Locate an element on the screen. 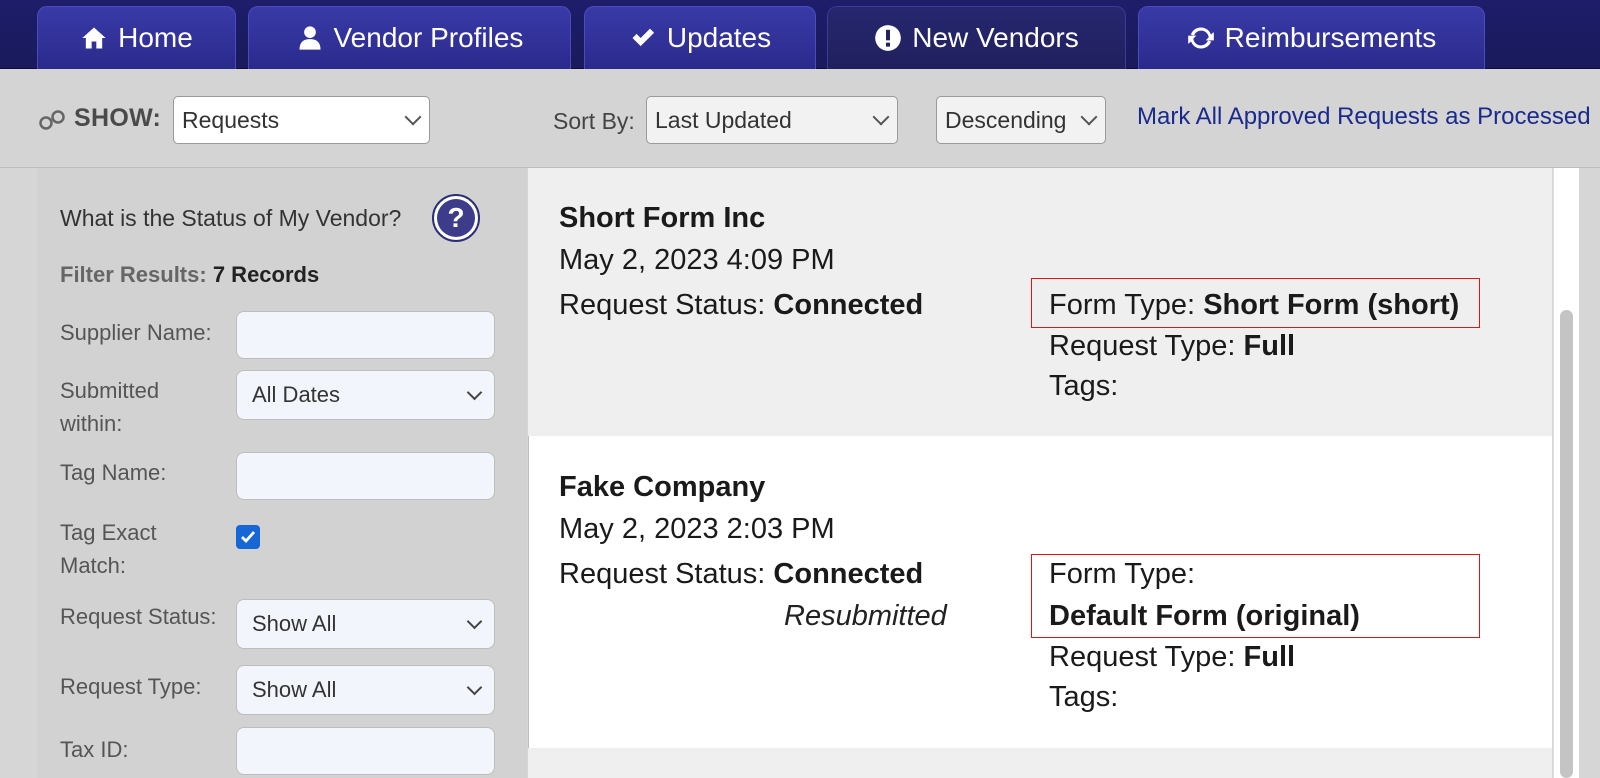 The image size is (1600, 778). record-form-type: Form Type: Short Form (short) is located at coordinates (1254, 305).